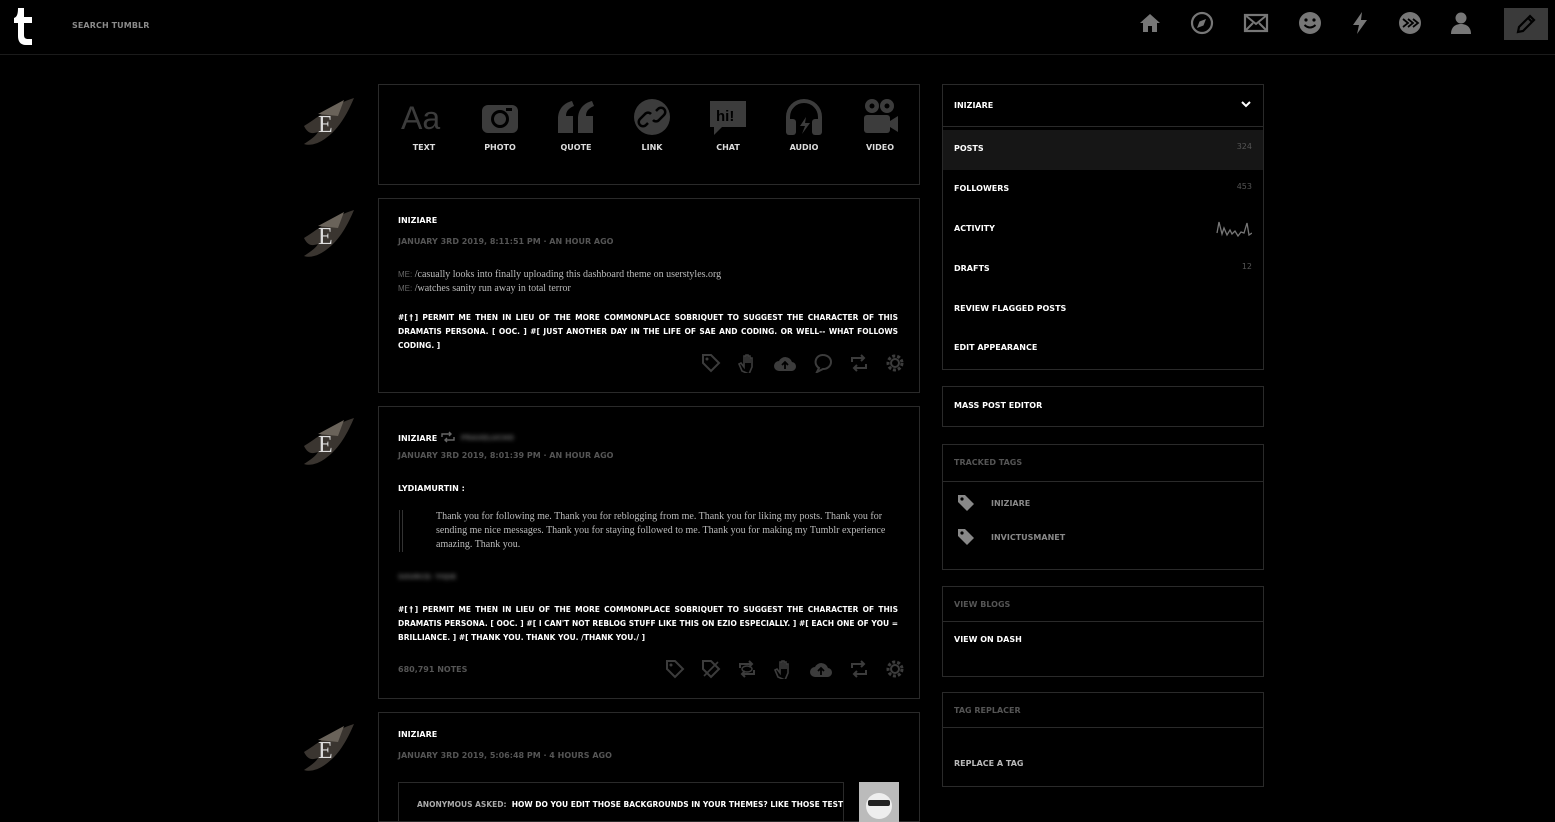 The image size is (1555, 822). I want to click on sidebar-item-activity: ACTIVITY, so click(1103, 230).